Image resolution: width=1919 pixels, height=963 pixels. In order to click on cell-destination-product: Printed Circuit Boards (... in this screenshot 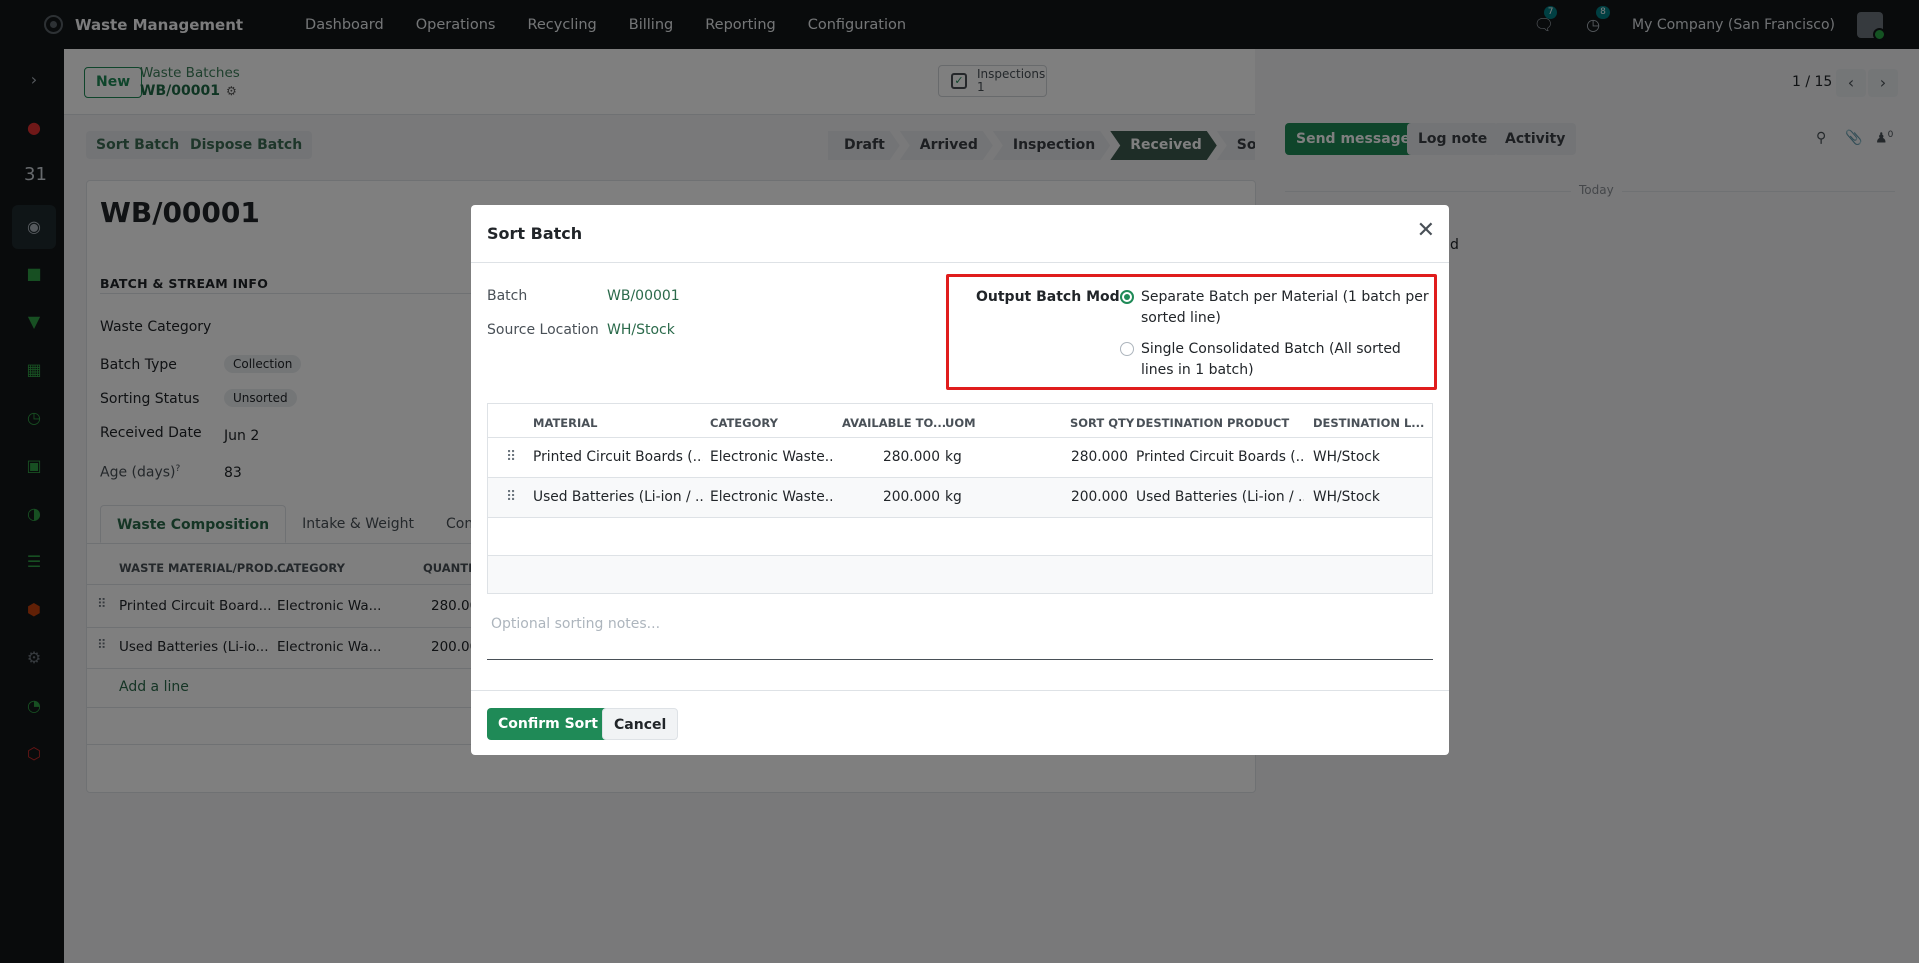, I will do `click(1220, 457)`.